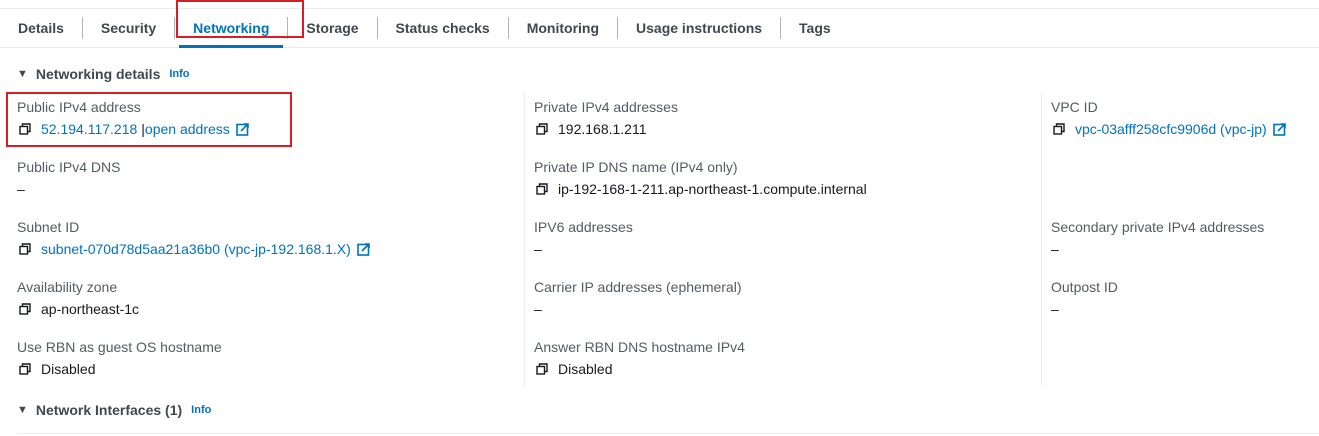 This screenshot has height=436, width=1319. Describe the element at coordinates (668, 433) in the screenshot. I see `section-divider` at that location.